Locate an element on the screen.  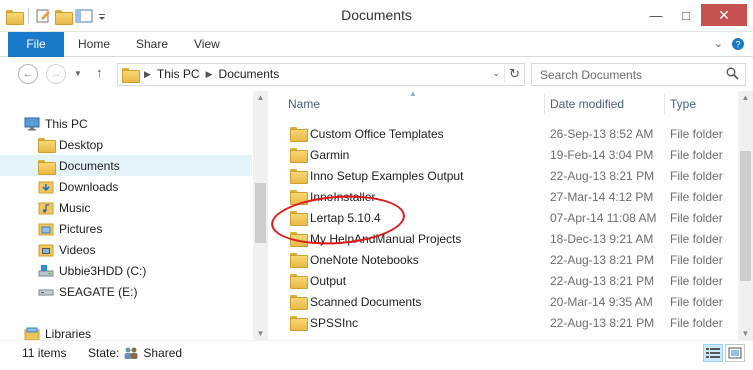
nav-item-pictures: Pictures is located at coordinates (126, 228).